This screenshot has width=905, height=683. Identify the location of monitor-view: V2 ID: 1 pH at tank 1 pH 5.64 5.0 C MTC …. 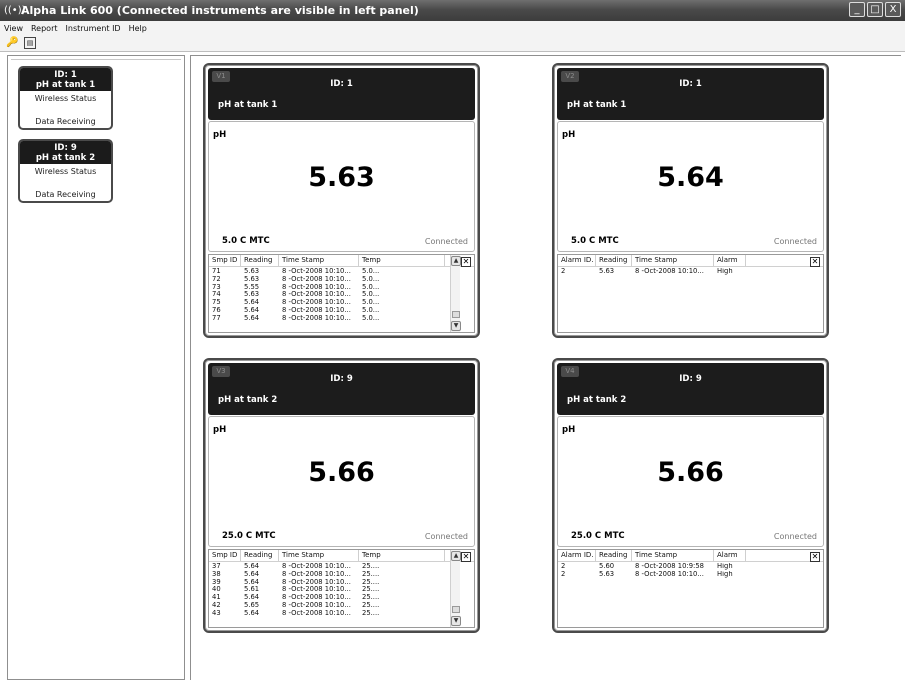
(690, 200).